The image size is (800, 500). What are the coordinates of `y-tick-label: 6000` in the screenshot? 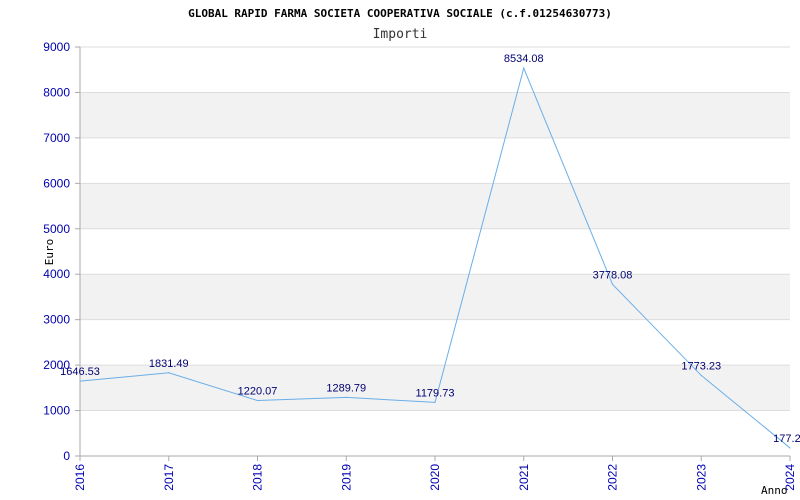 It's located at (56, 183).